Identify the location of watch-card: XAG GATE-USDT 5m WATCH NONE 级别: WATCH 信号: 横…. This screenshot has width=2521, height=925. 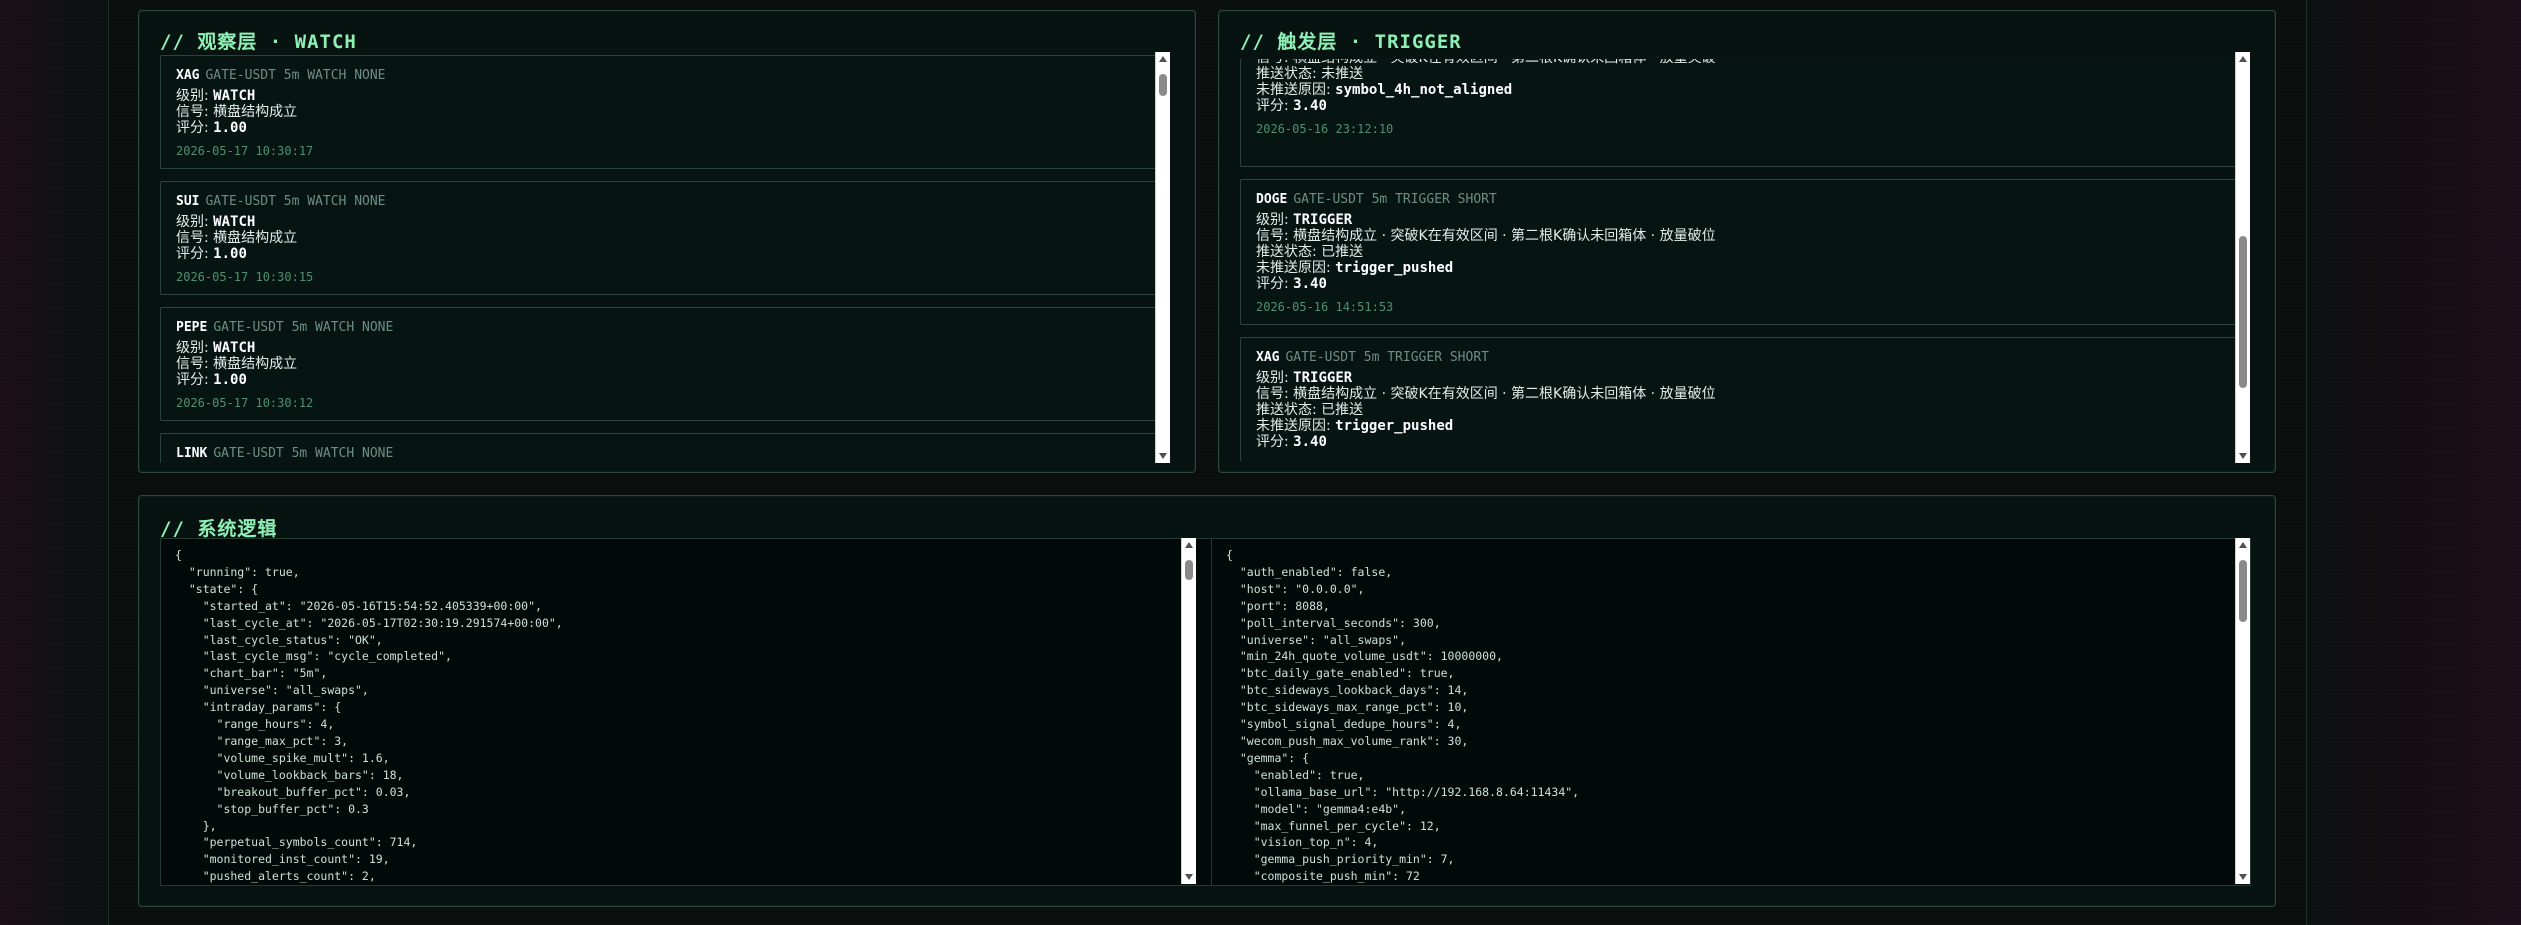
(661, 112).